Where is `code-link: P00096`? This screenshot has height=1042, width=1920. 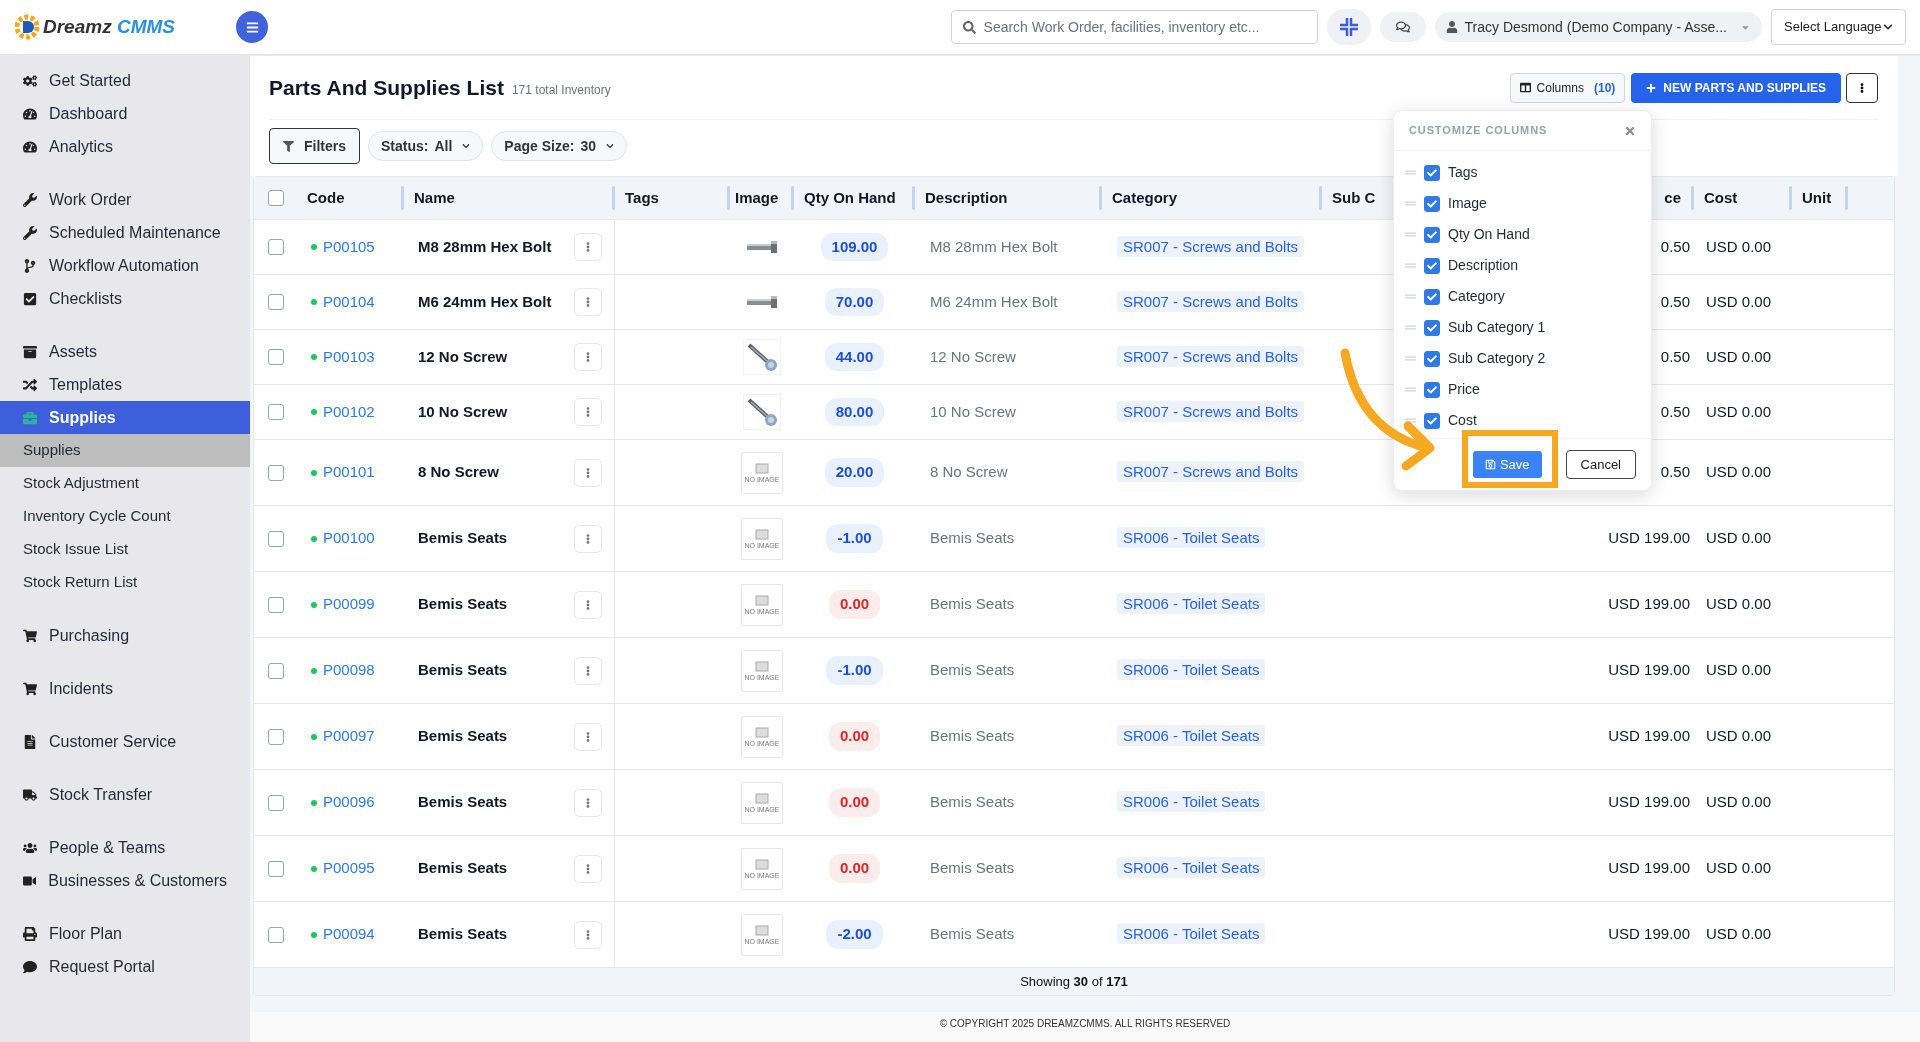
code-link: P00096 is located at coordinates (349, 802).